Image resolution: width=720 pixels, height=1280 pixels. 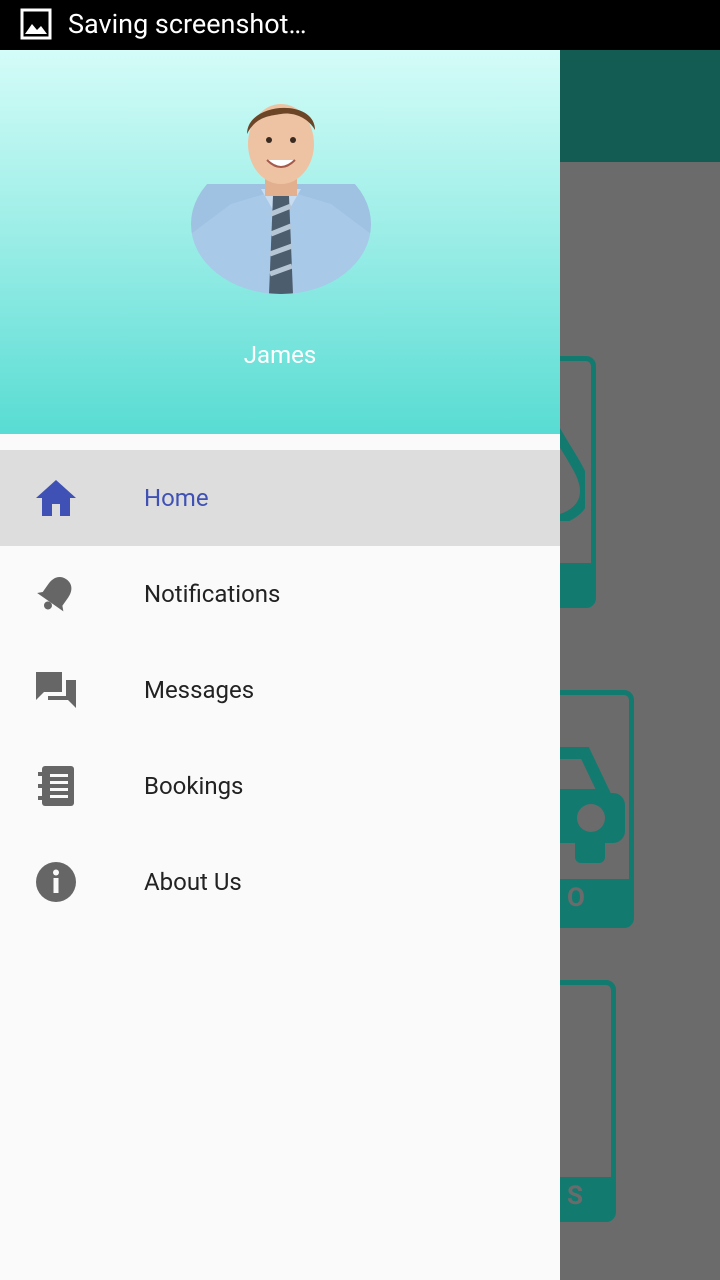 What do you see at coordinates (56, 690) in the screenshot?
I see `chat-icon` at bounding box center [56, 690].